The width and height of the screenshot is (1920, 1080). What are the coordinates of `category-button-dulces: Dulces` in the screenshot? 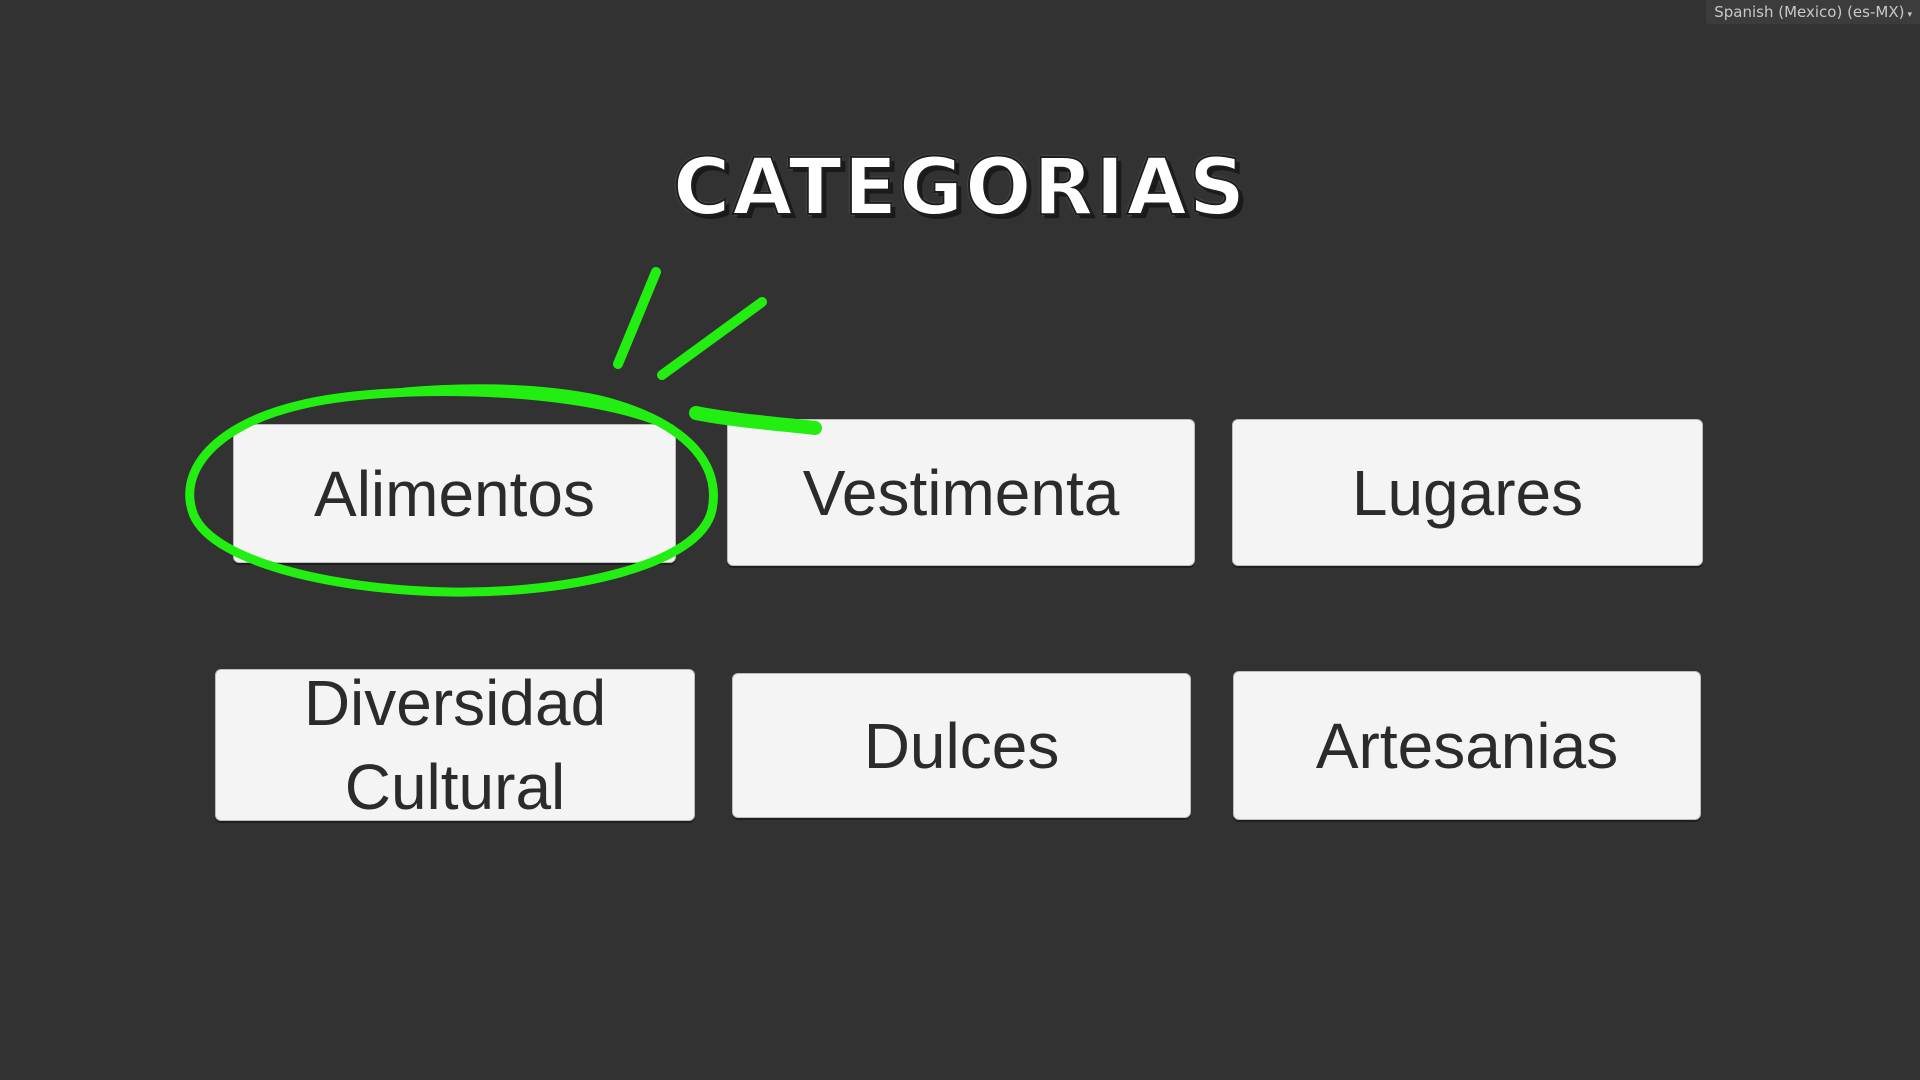 It's located at (961, 745).